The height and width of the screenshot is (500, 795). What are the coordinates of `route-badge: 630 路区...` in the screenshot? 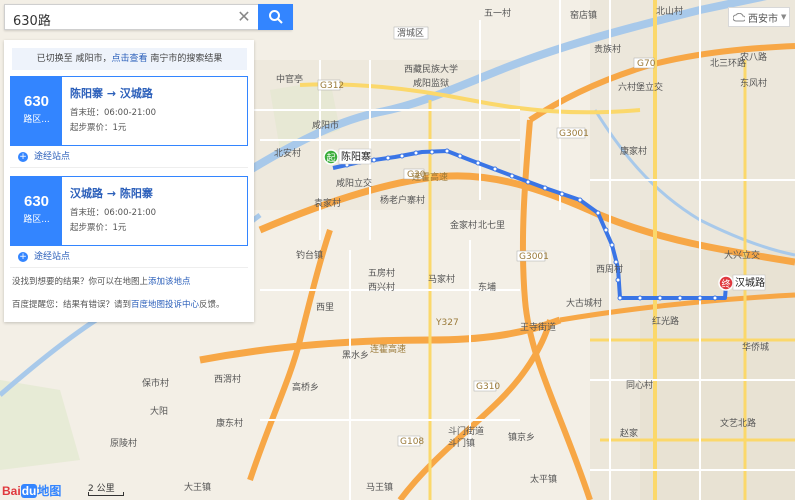 It's located at (36, 111).